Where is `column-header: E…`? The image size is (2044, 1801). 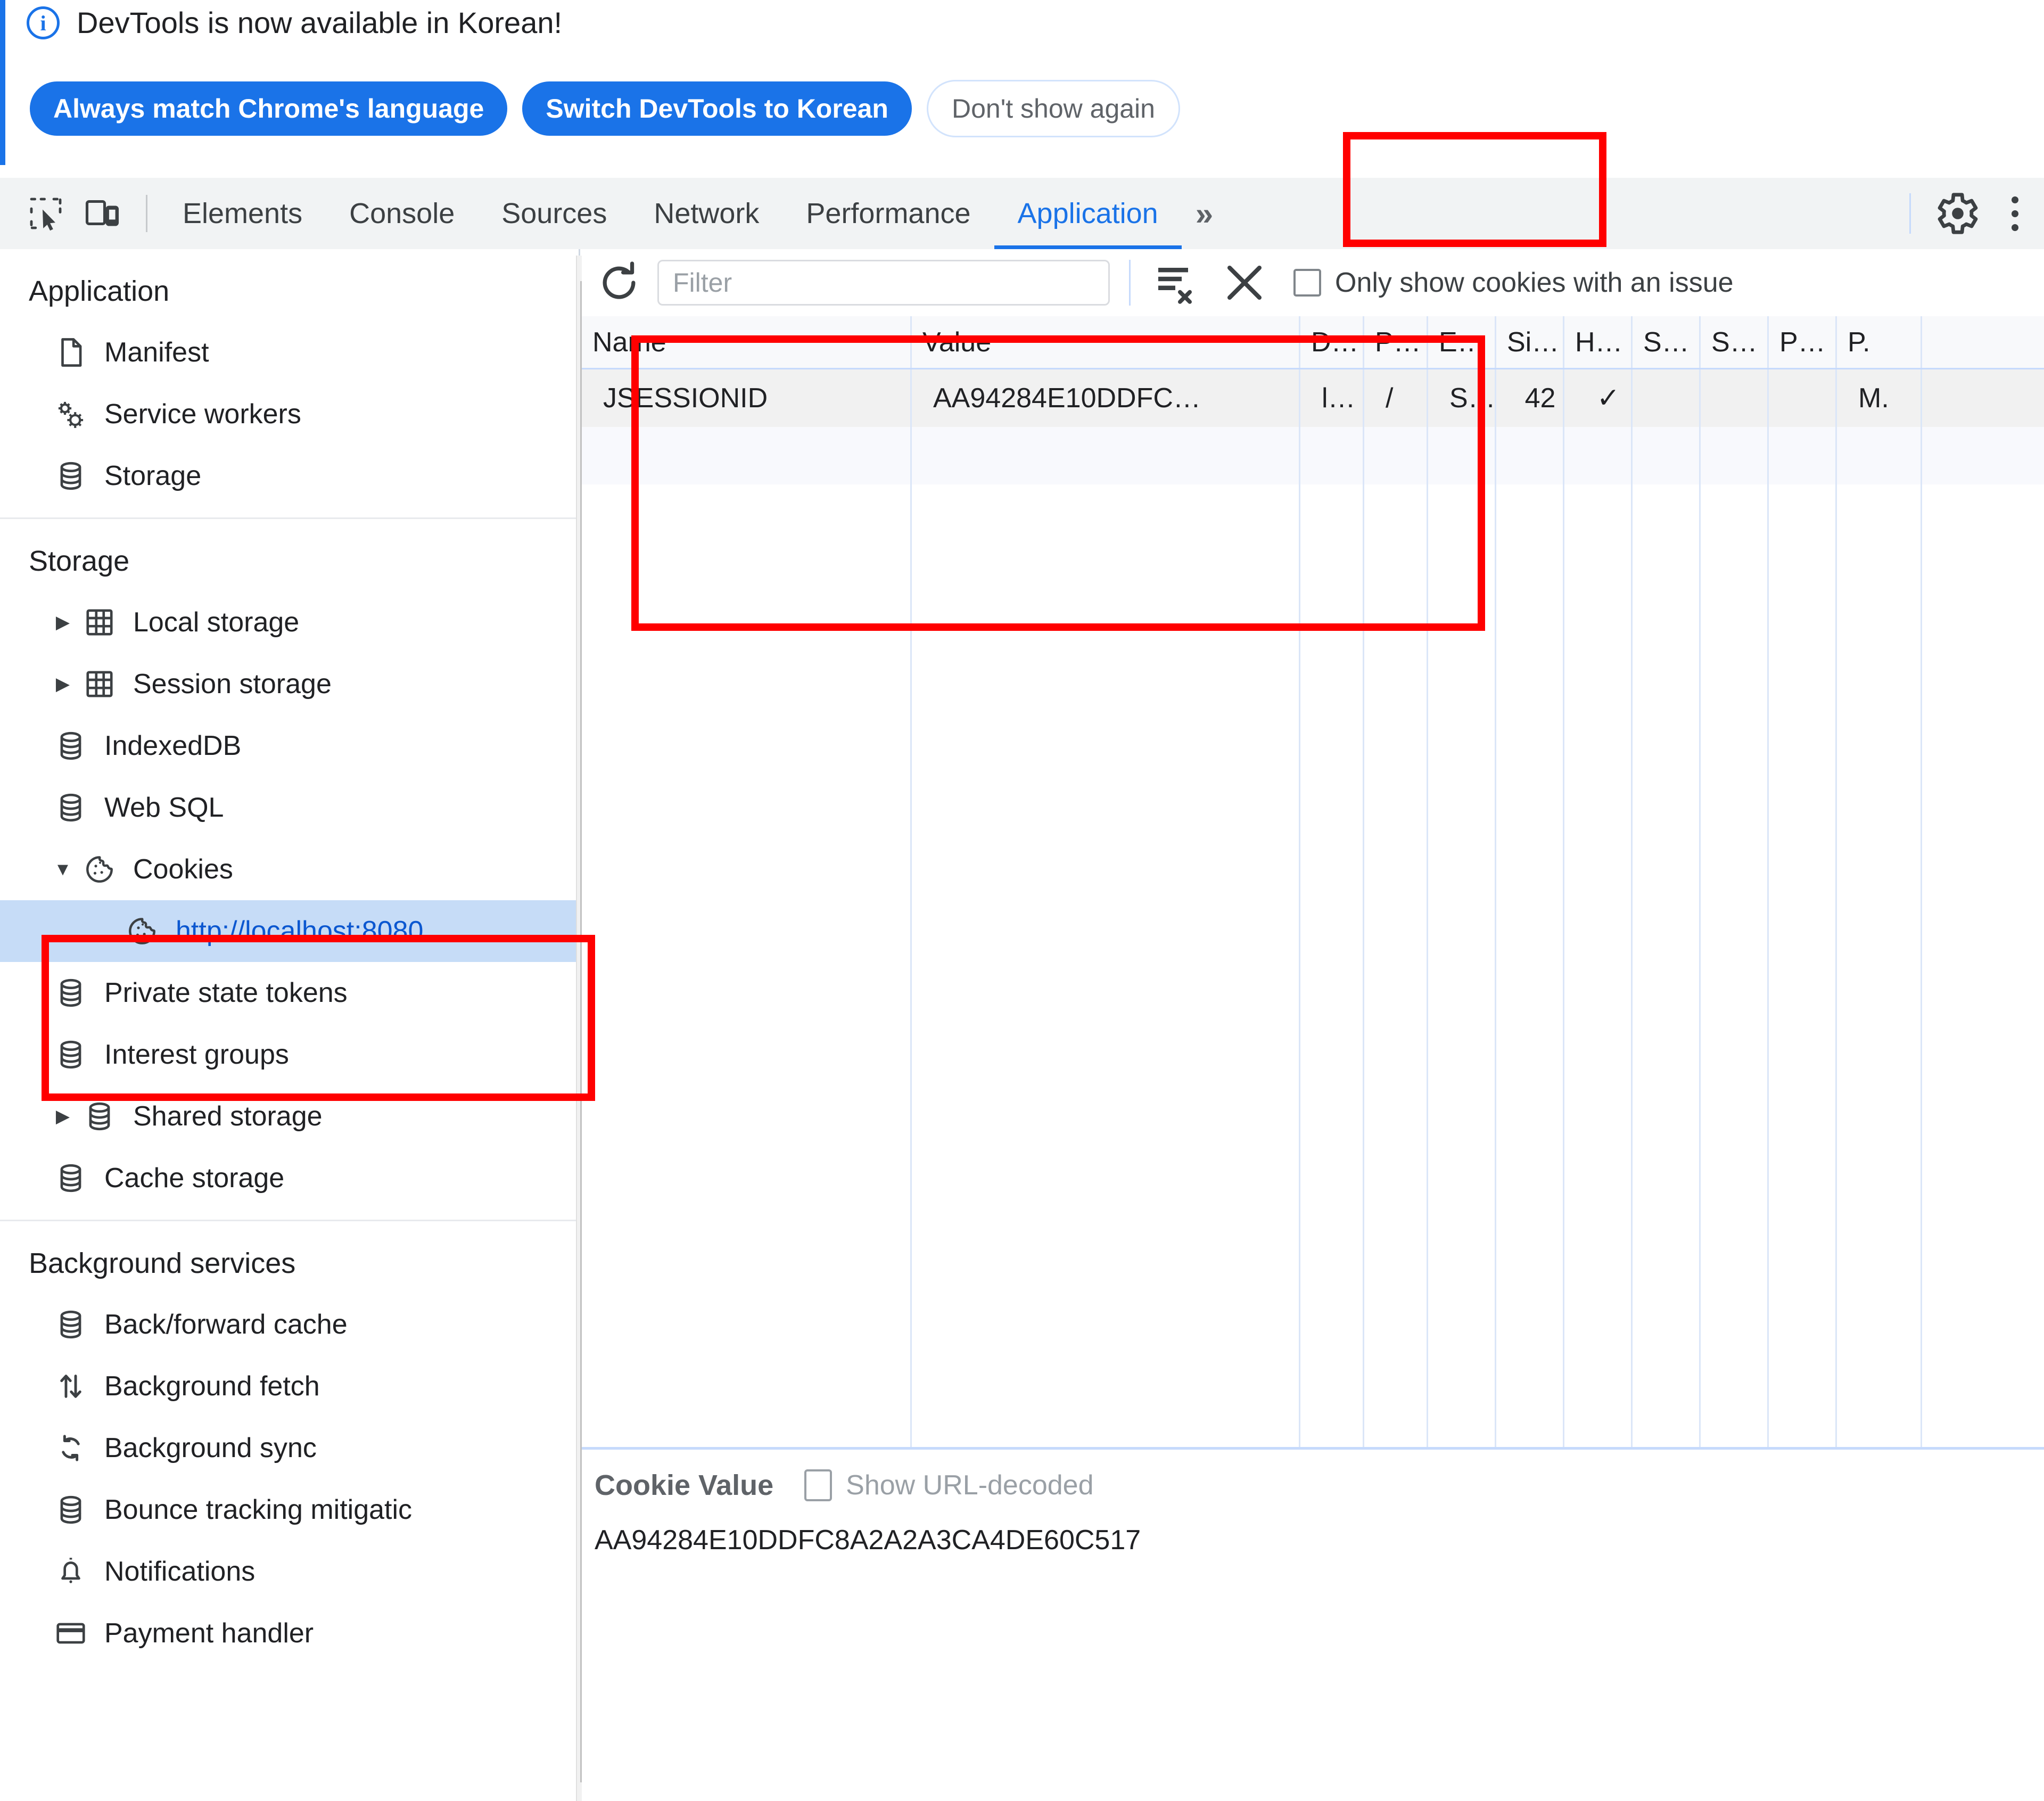 column-header: E… is located at coordinates (1462, 342).